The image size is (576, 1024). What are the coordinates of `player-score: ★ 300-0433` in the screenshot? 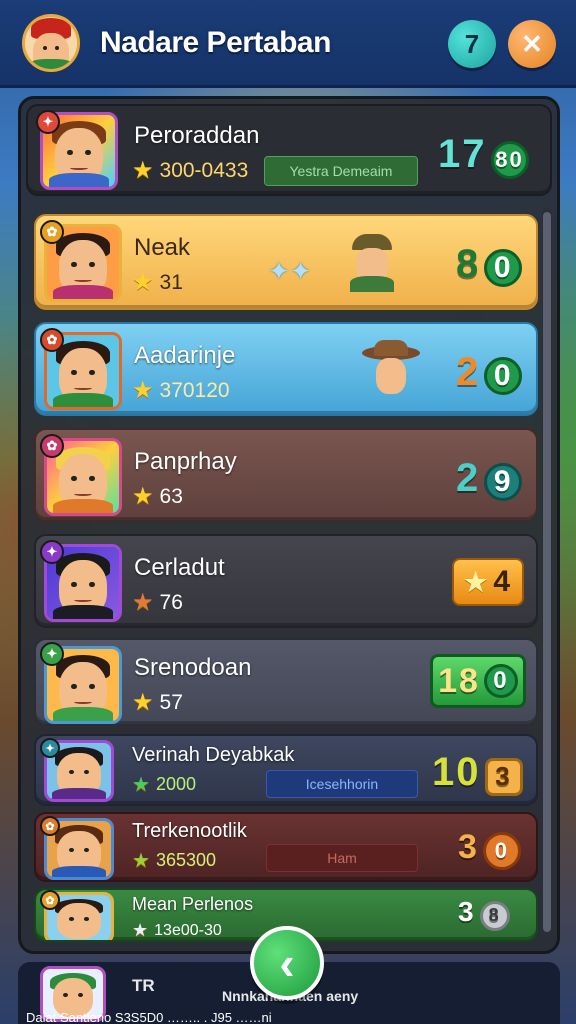 It's located at (190, 170).